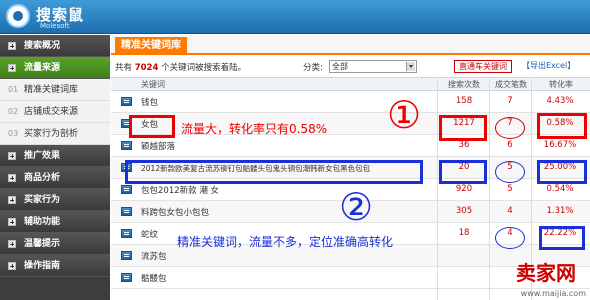 The image size is (590, 300). I want to click on category-select: 全部, so click(373, 66).